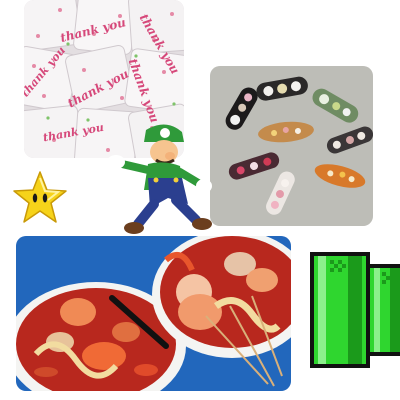  I want to click on super-star-sticker, so click(40, 198).